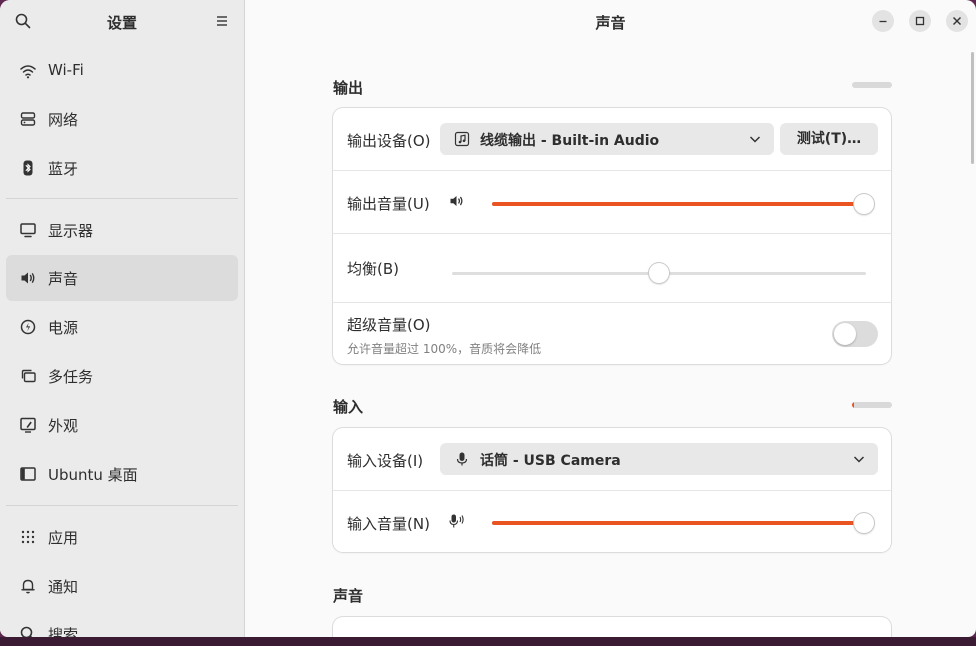 The width and height of the screenshot is (976, 646). I want to click on close-icon, so click(957, 21).